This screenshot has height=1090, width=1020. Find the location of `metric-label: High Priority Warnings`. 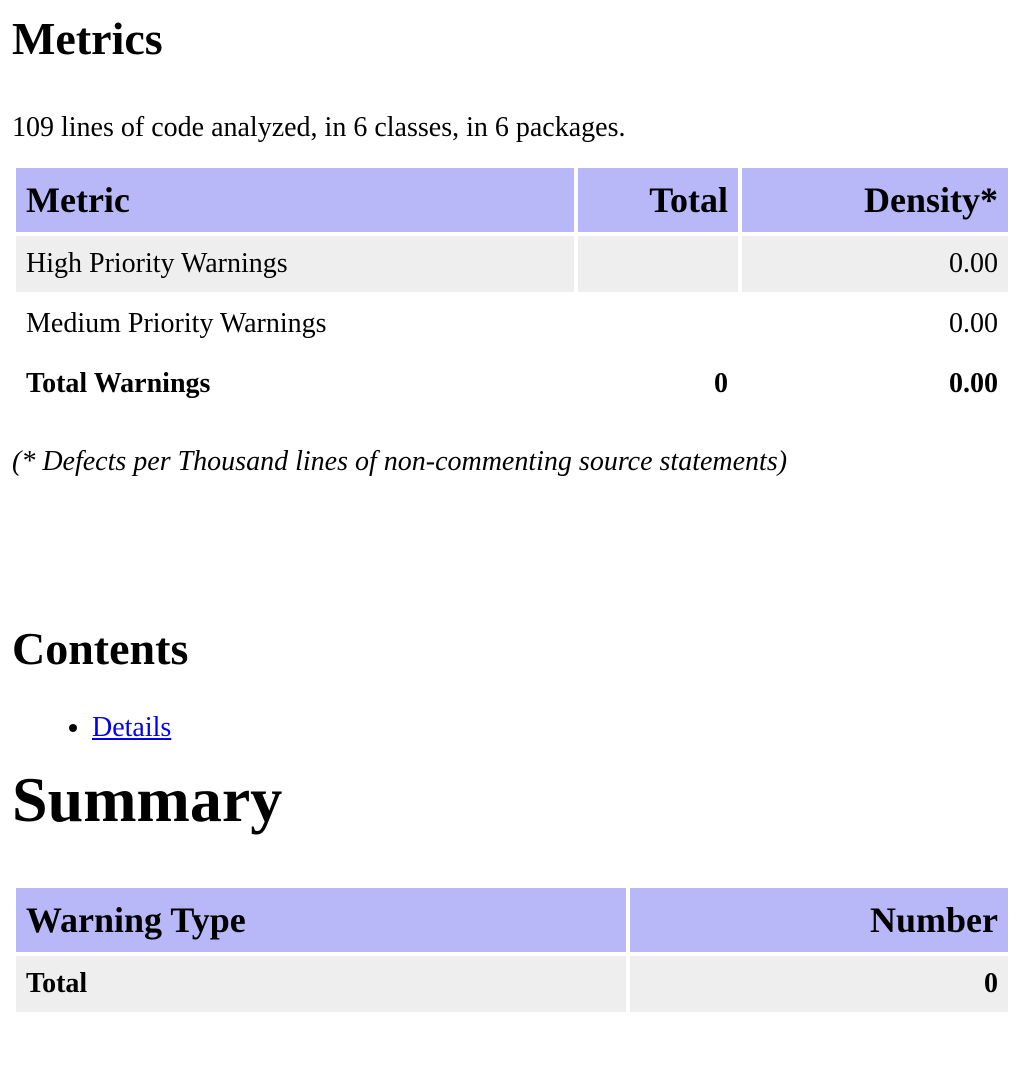

metric-label: High Priority Warnings is located at coordinates (295, 264).